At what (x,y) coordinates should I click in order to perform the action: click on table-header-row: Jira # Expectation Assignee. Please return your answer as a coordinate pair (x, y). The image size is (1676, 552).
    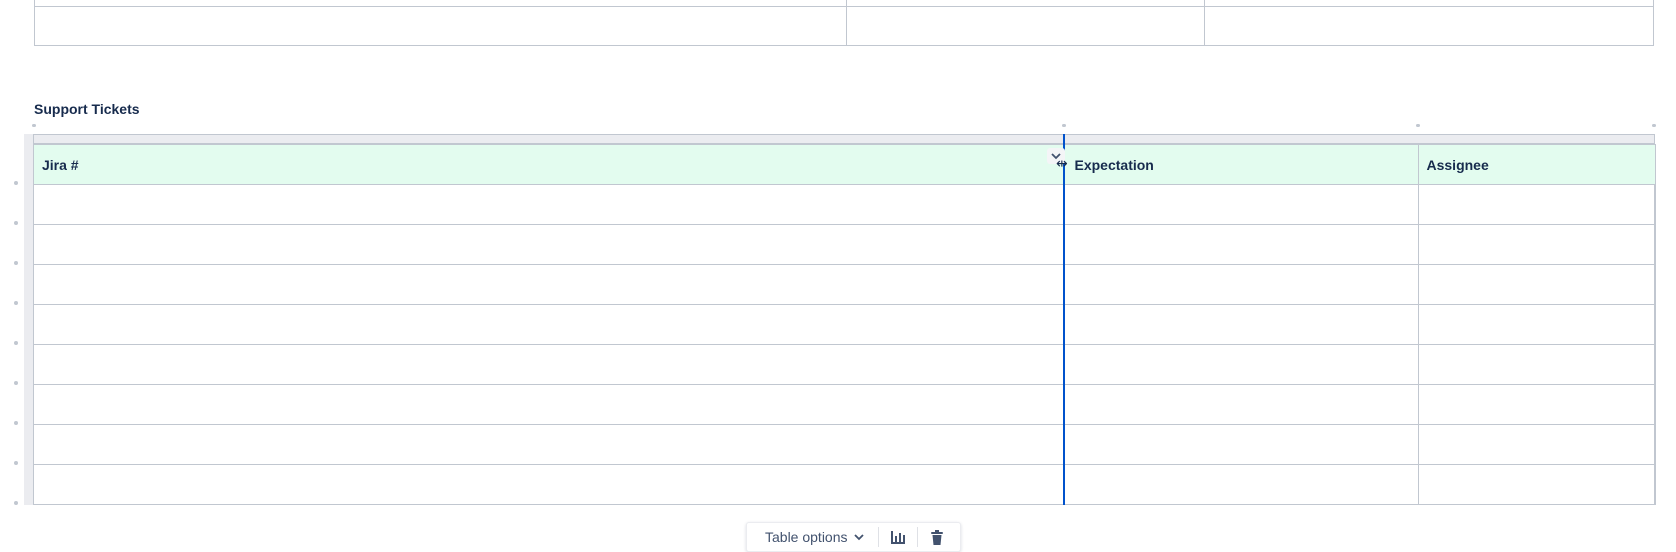
    Looking at the image, I should click on (845, 164).